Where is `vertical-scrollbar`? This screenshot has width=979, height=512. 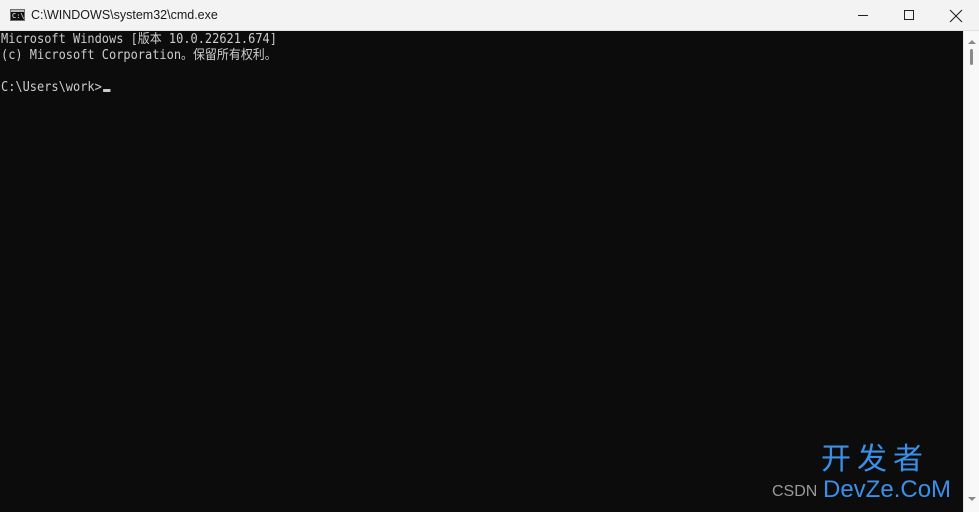 vertical-scrollbar is located at coordinates (971, 271).